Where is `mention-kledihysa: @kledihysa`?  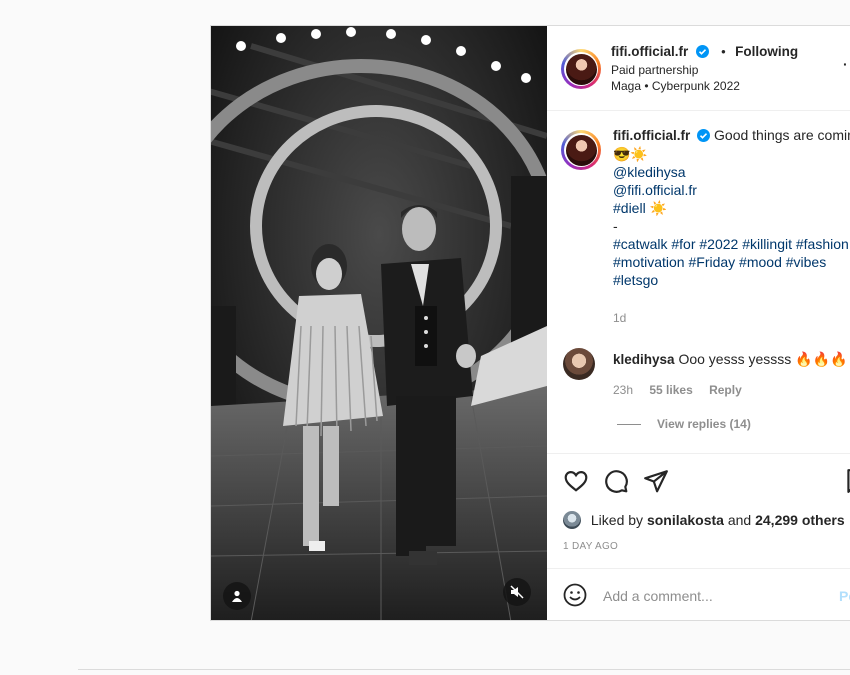
mention-kledihysa: @kledihysa is located at coordinates (731, 172).